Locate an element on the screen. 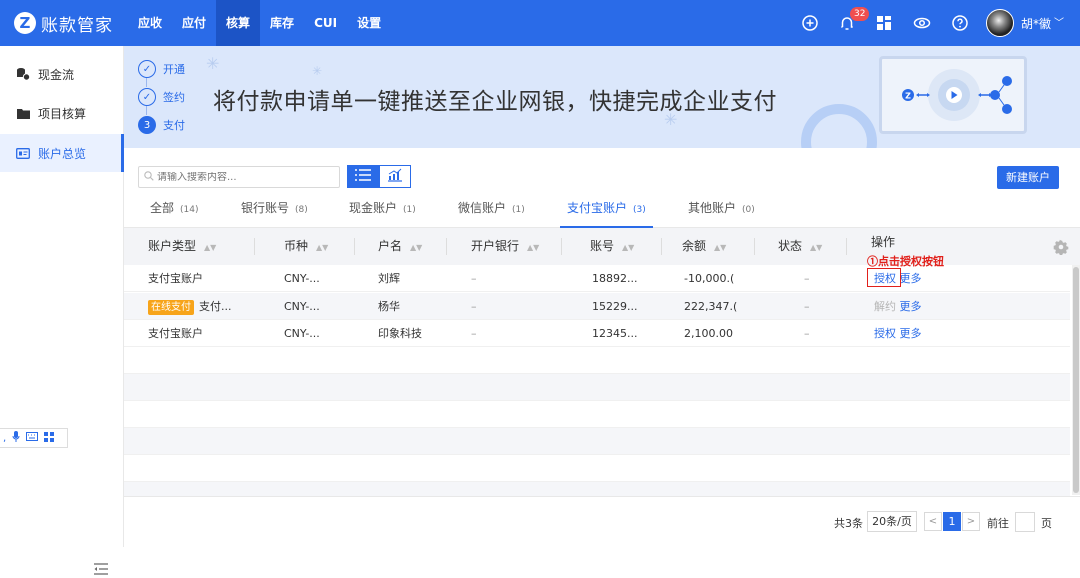 Image resolution: width=1080 pixels, height=578 pixels. step-label: 签约 is located at coordinates (174, 97).